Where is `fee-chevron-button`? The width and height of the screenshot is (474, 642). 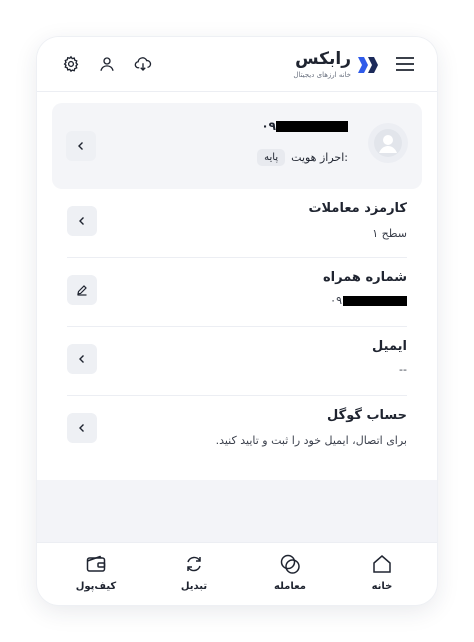 fee-chevron-button is located at coordinates (82, 221).